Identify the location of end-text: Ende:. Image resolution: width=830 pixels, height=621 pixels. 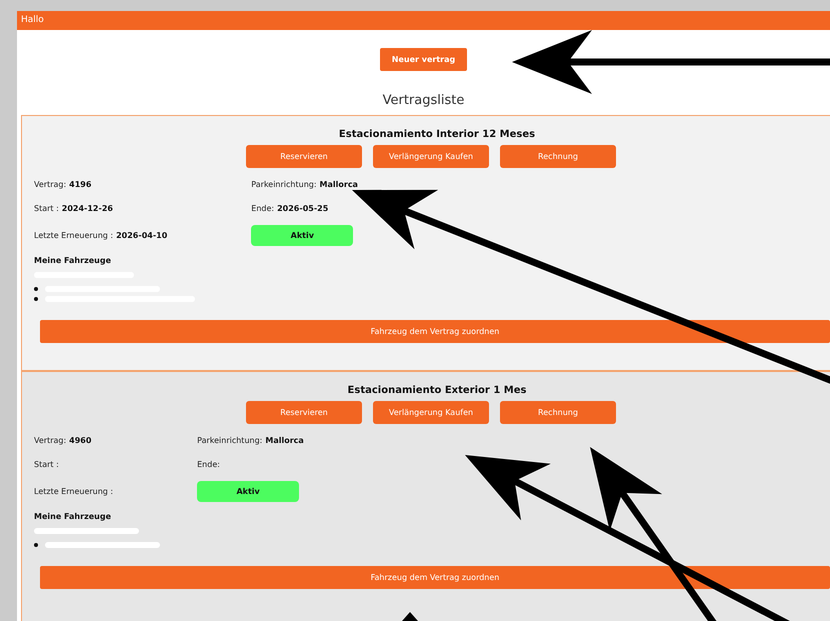
(208, 464).